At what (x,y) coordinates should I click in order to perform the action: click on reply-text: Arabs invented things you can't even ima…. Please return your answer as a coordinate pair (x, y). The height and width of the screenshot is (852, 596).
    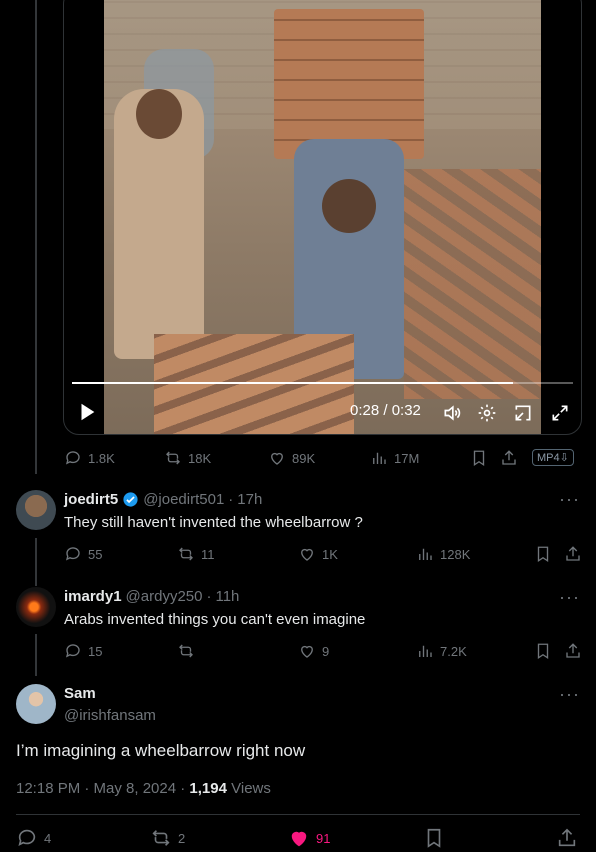
    Looking at the image, I should click on (215, 619).